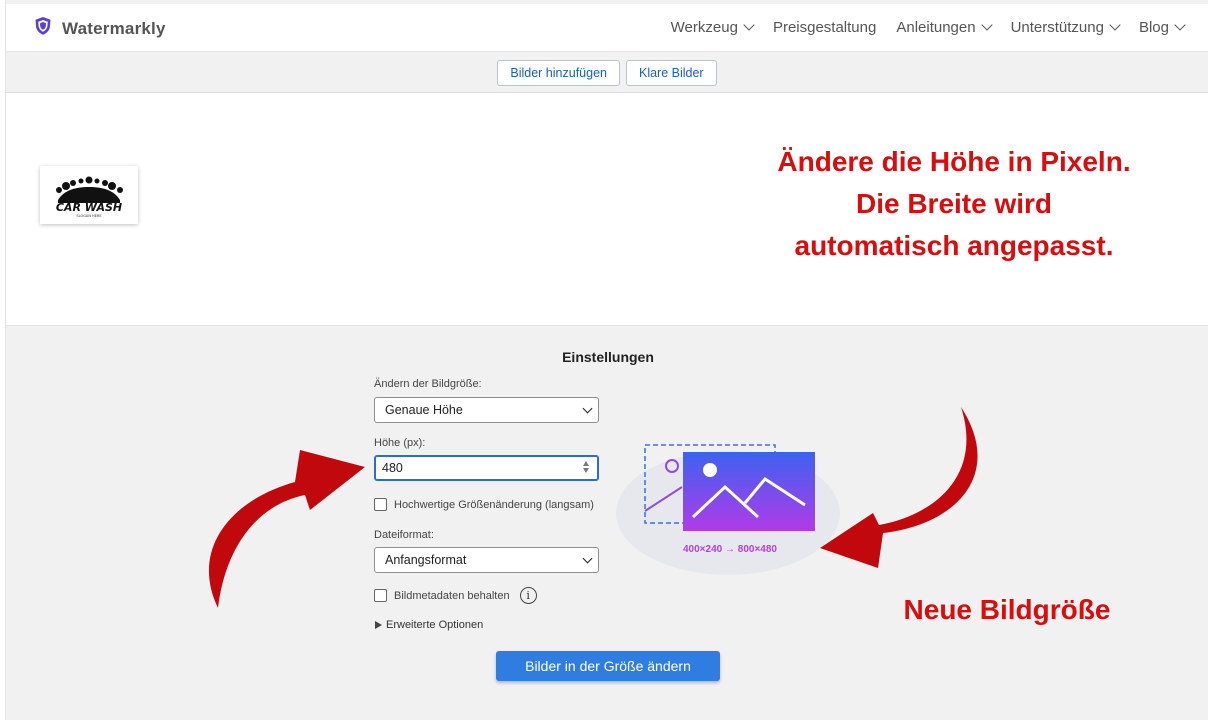  Describe the element at coordinates (608, 357) in the screenshot. I see `settings-title: Einstellungen` at that location.